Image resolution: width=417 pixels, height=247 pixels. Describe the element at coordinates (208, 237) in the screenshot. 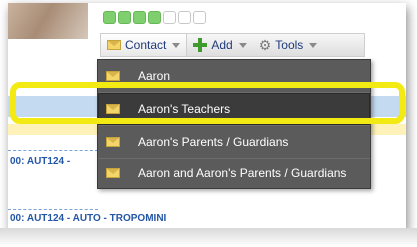

I see `shadow-fade` at that location.